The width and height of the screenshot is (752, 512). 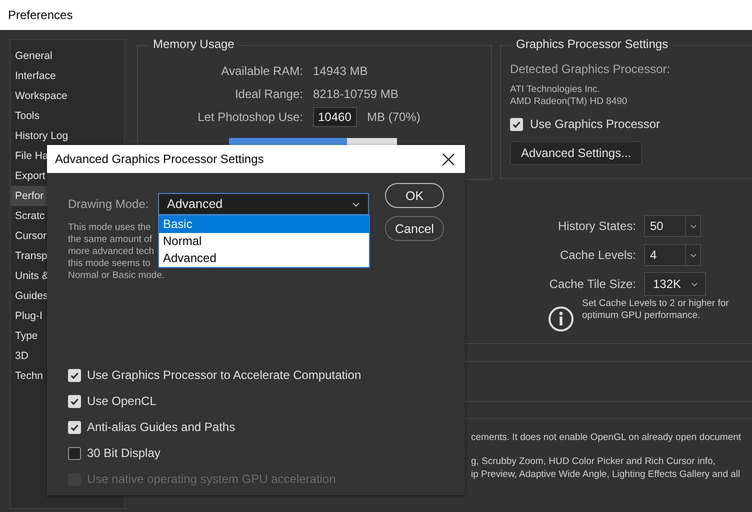 What do you see at coordinates (606, 474) in the screenshot?
I see `description-text: ip Preview, Adaptive Wide Angle, Lighting Effects Gallery and all` at bounding box center [606, 474].